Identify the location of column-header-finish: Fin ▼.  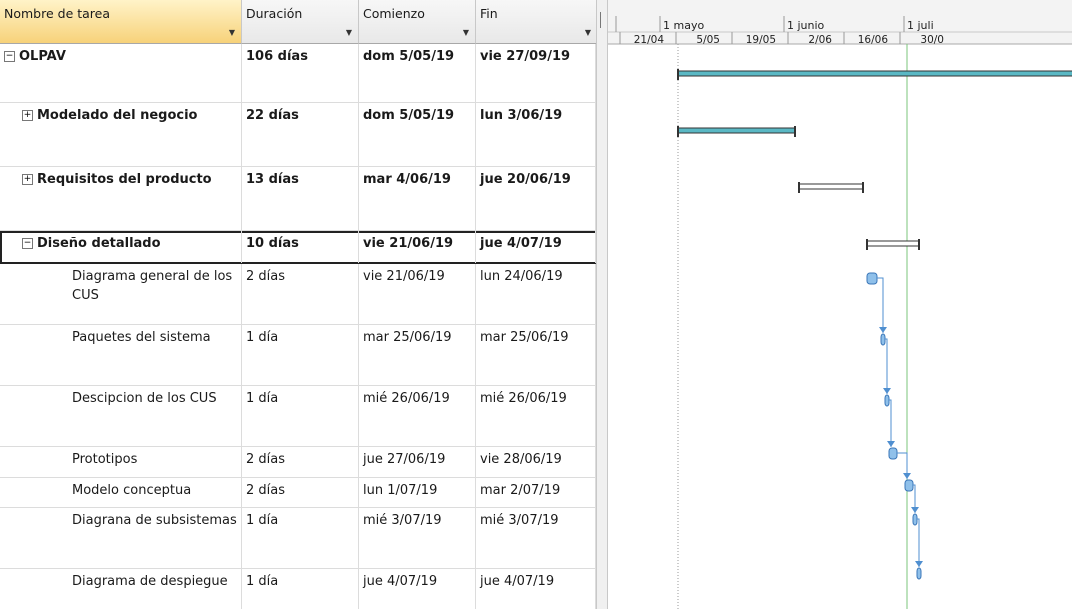
(537, 22).